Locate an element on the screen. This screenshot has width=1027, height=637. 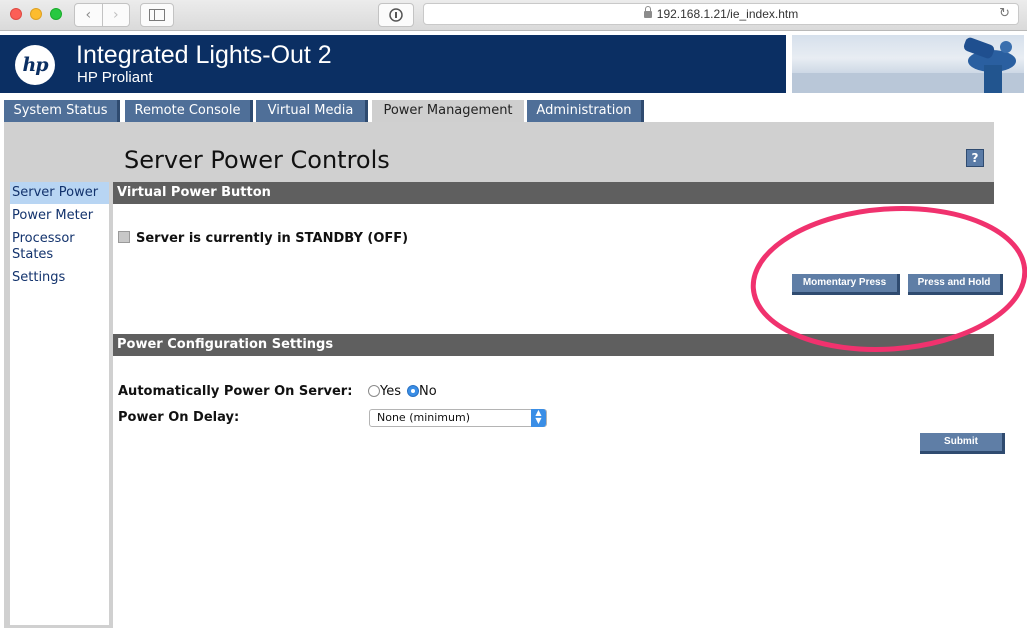
press-and-hold-button: Press and Hold is located at coordinates (955, 284).